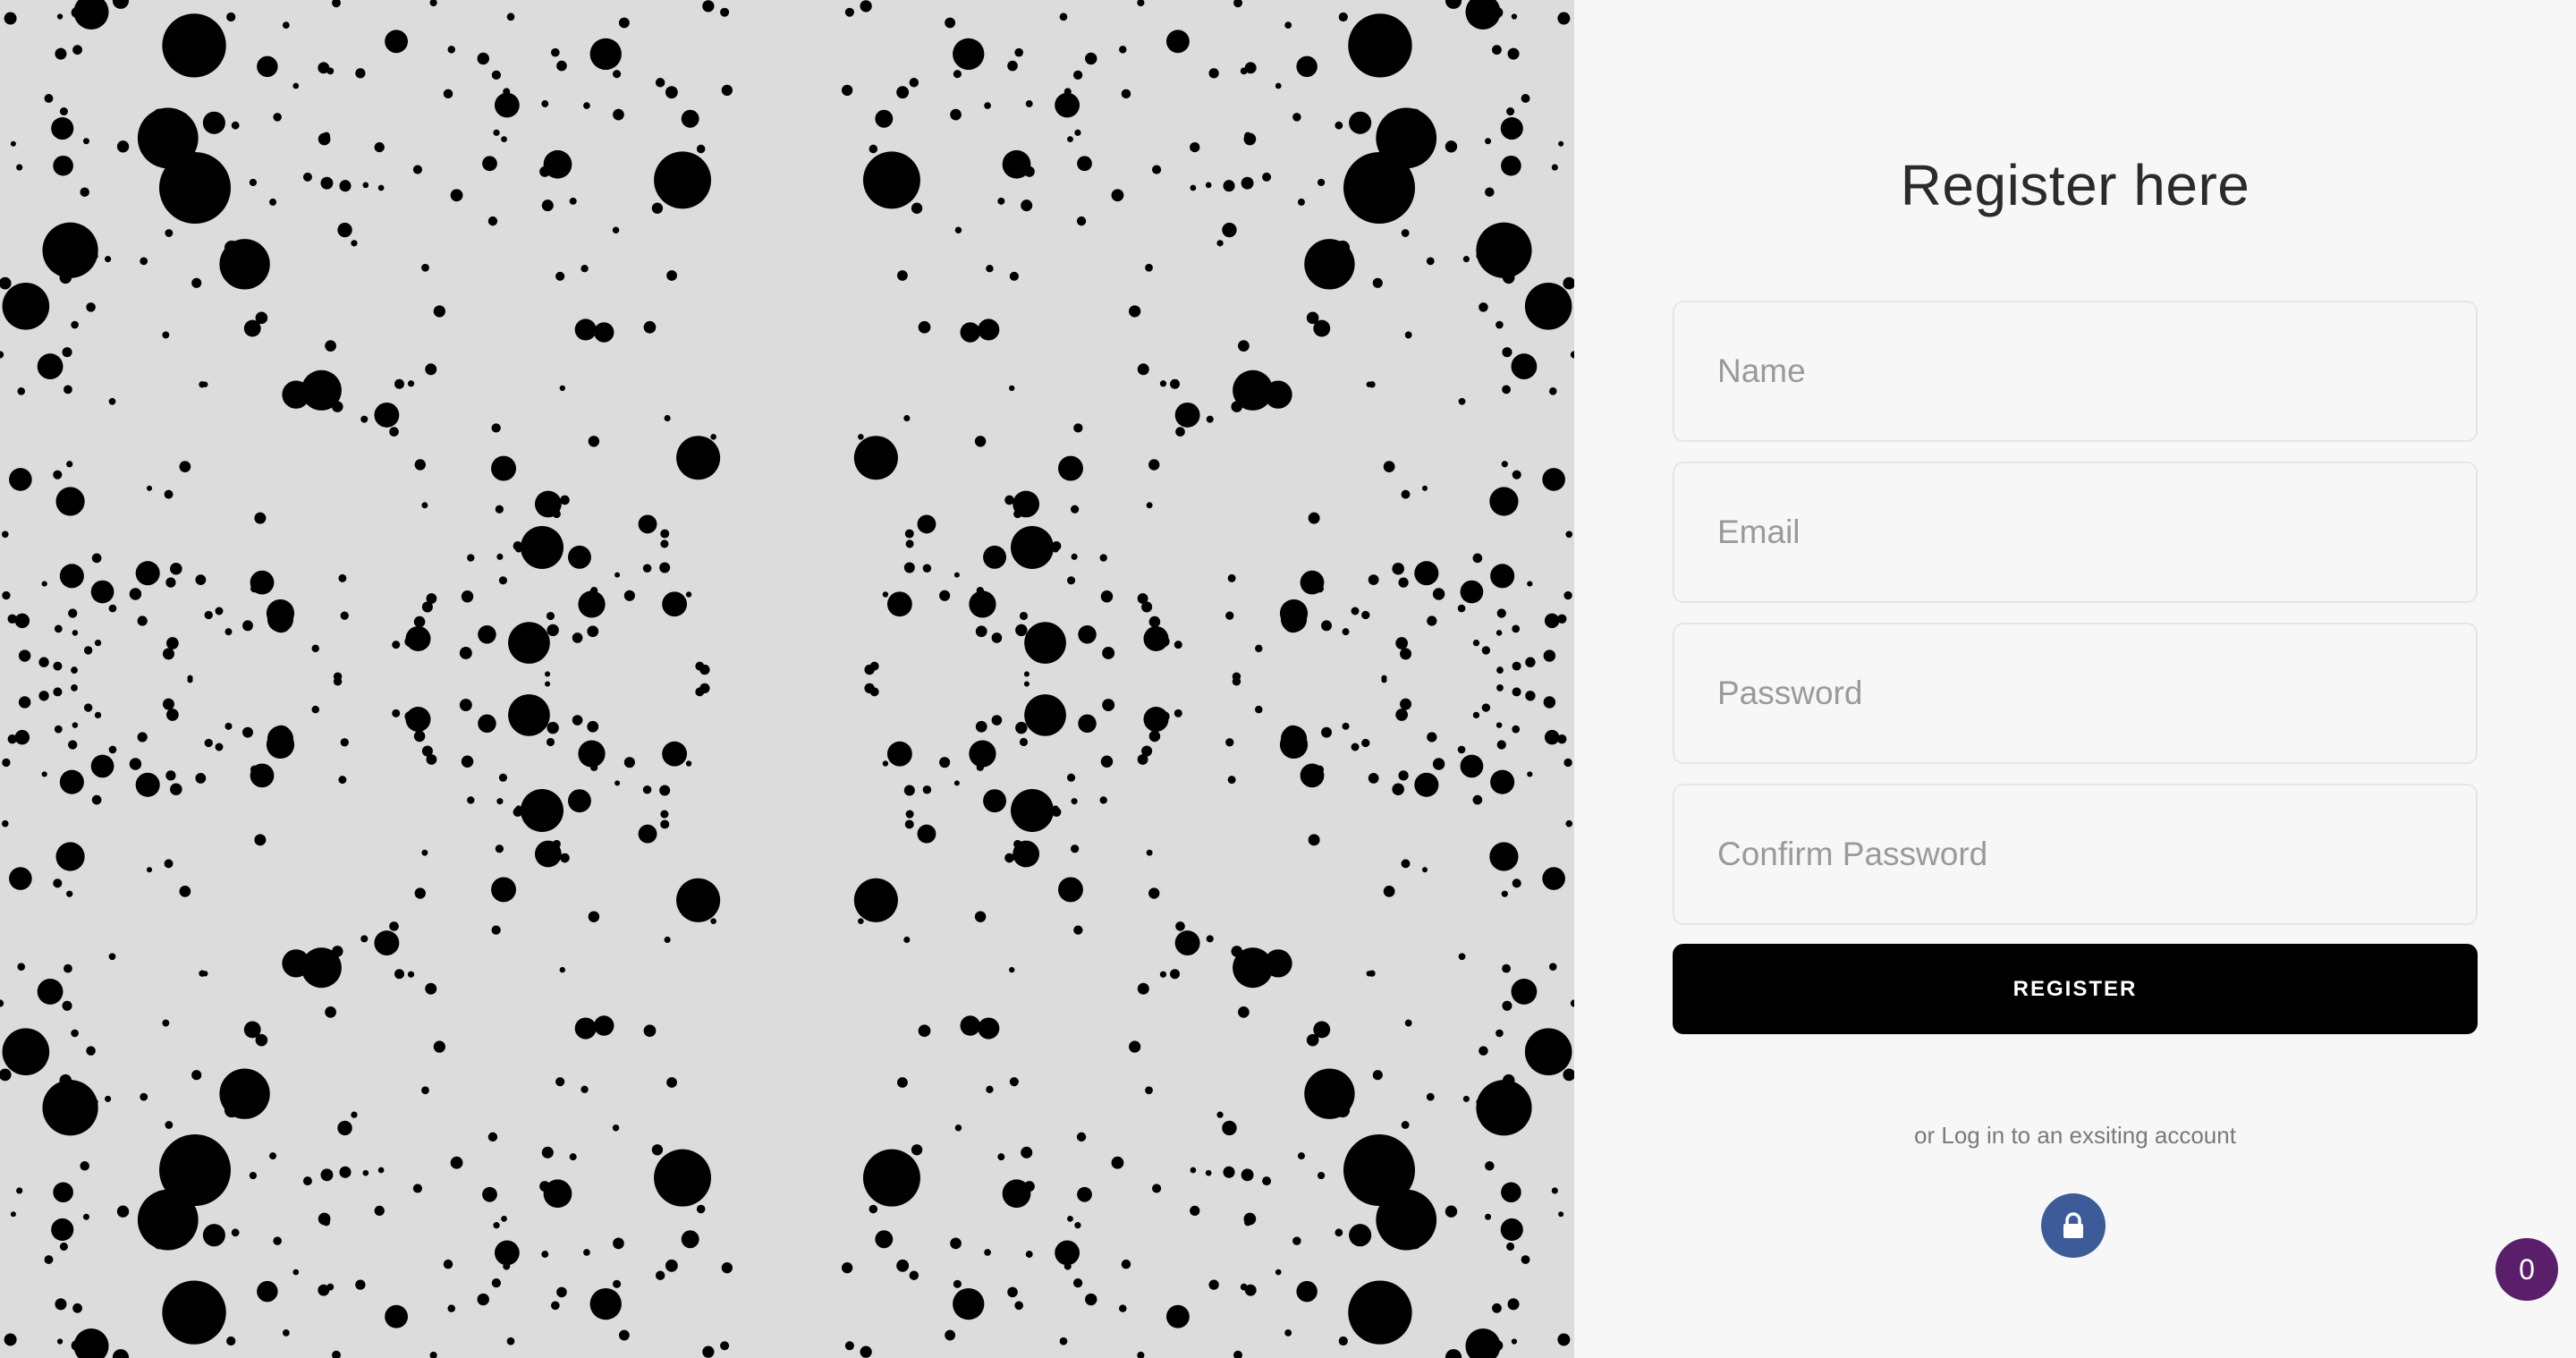 This screenshot has width=2576, height=1358. I want to click on register-button: REGISTER, so click(2075, 989).